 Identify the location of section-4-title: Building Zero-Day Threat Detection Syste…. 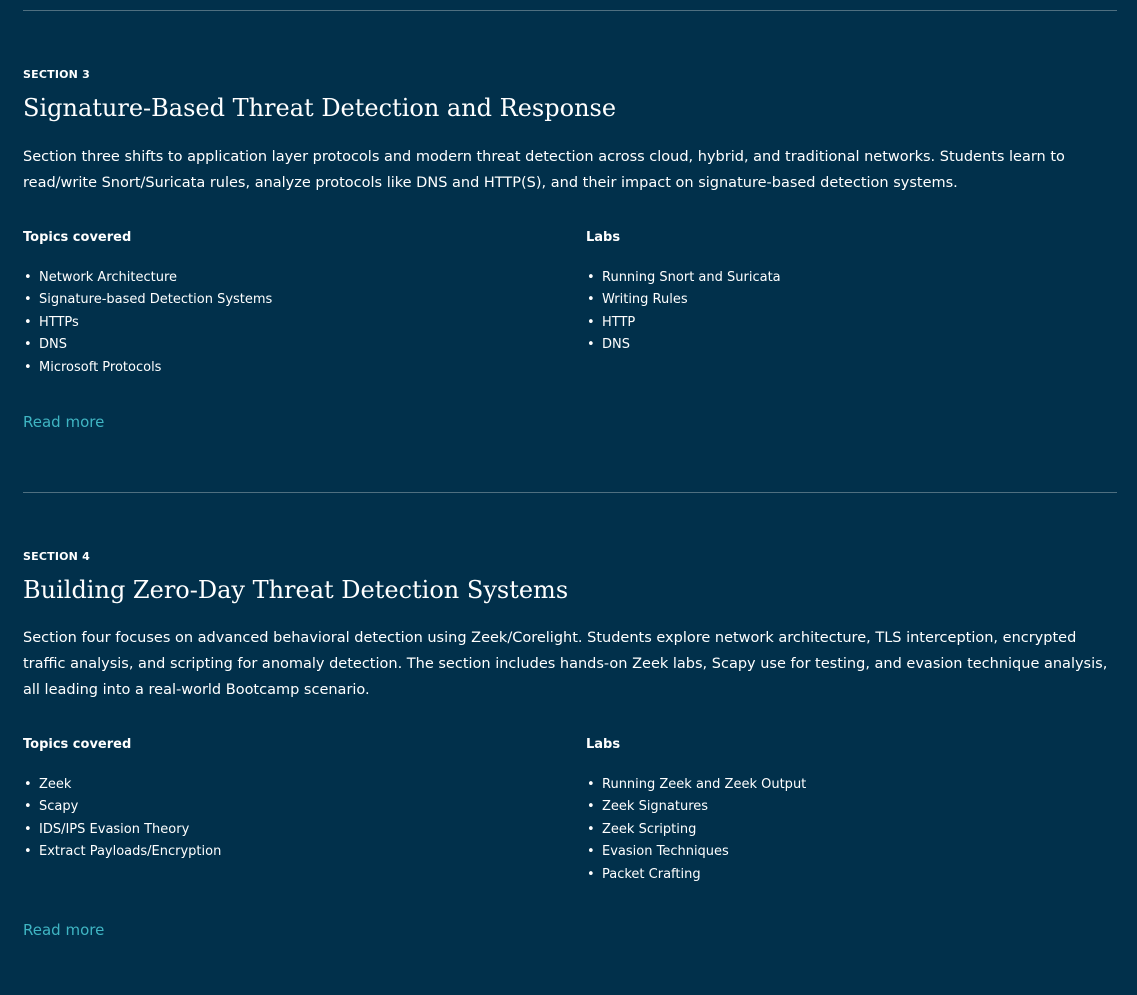
(296, 590).